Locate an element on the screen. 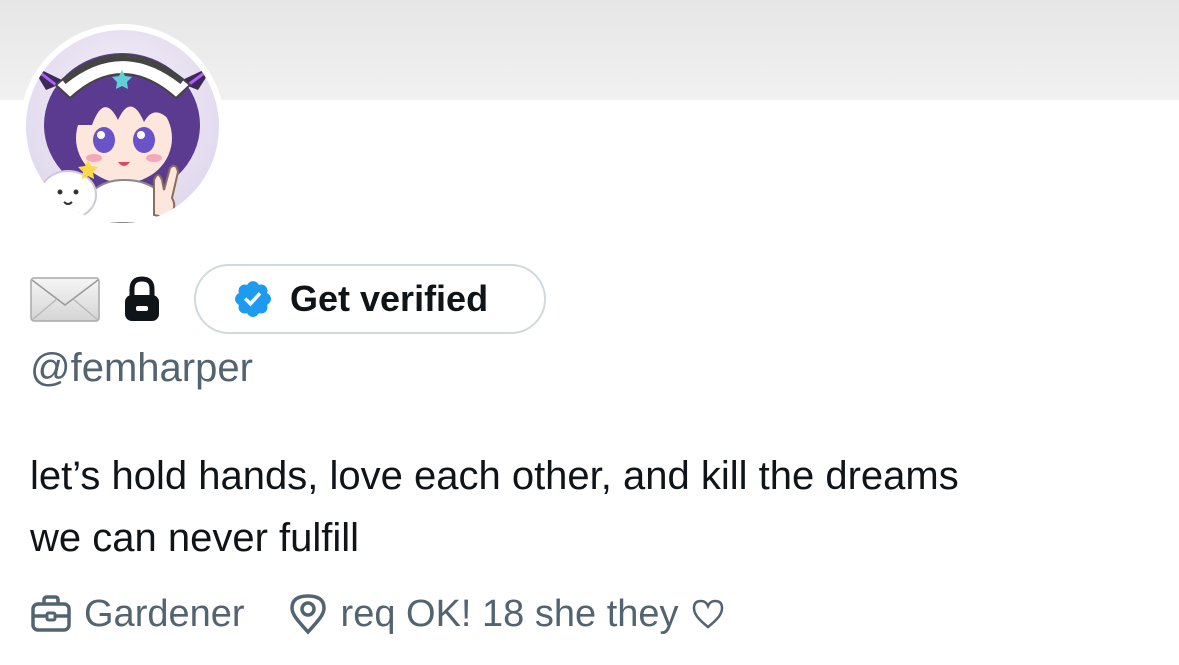 This screenshot has height=665, width=1179. profile-action-row: Get verified is located at coordinates (288, 299).